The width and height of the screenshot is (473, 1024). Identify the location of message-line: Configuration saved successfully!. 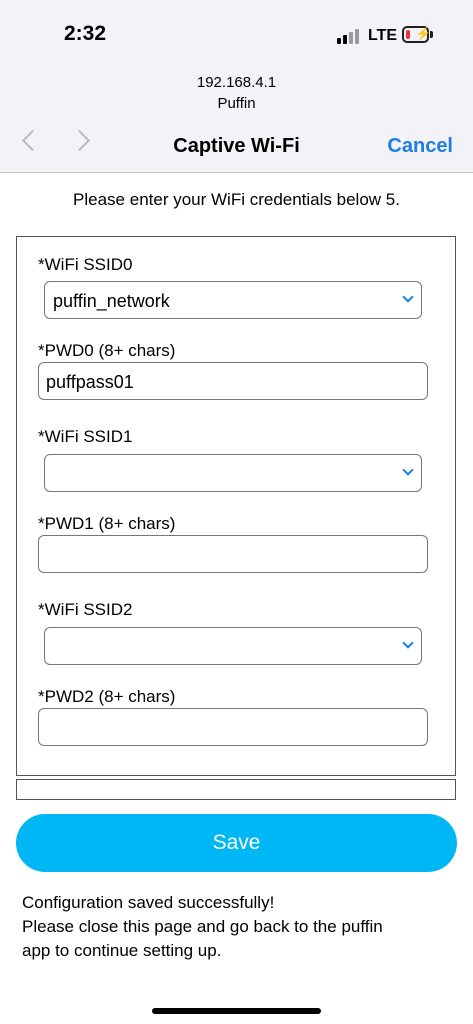
(148, 902).